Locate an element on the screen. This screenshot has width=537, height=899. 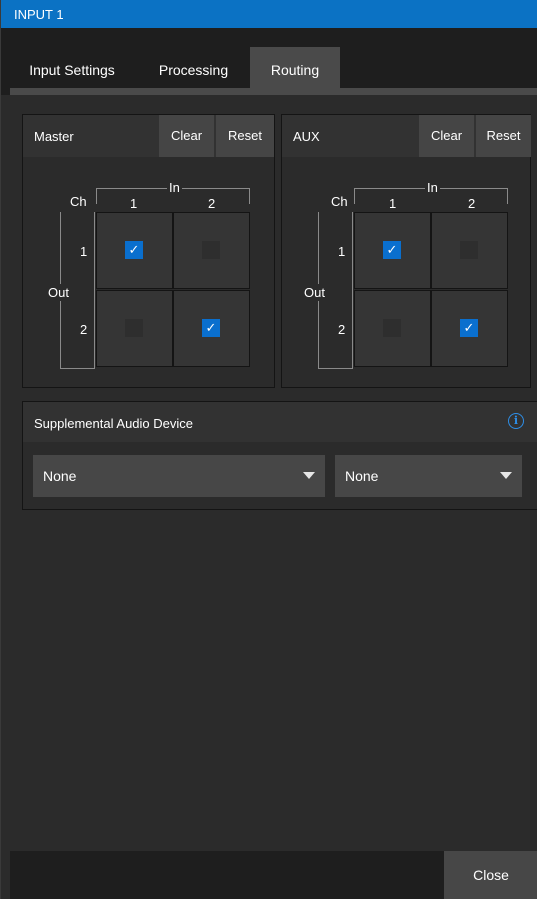
master-col-2-label: 2 is located at coordinates (212, 203).